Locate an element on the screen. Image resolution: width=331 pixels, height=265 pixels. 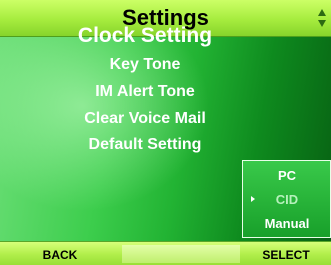
menu-item-key-tone: Key Tone is located at coordinates (145, 65).